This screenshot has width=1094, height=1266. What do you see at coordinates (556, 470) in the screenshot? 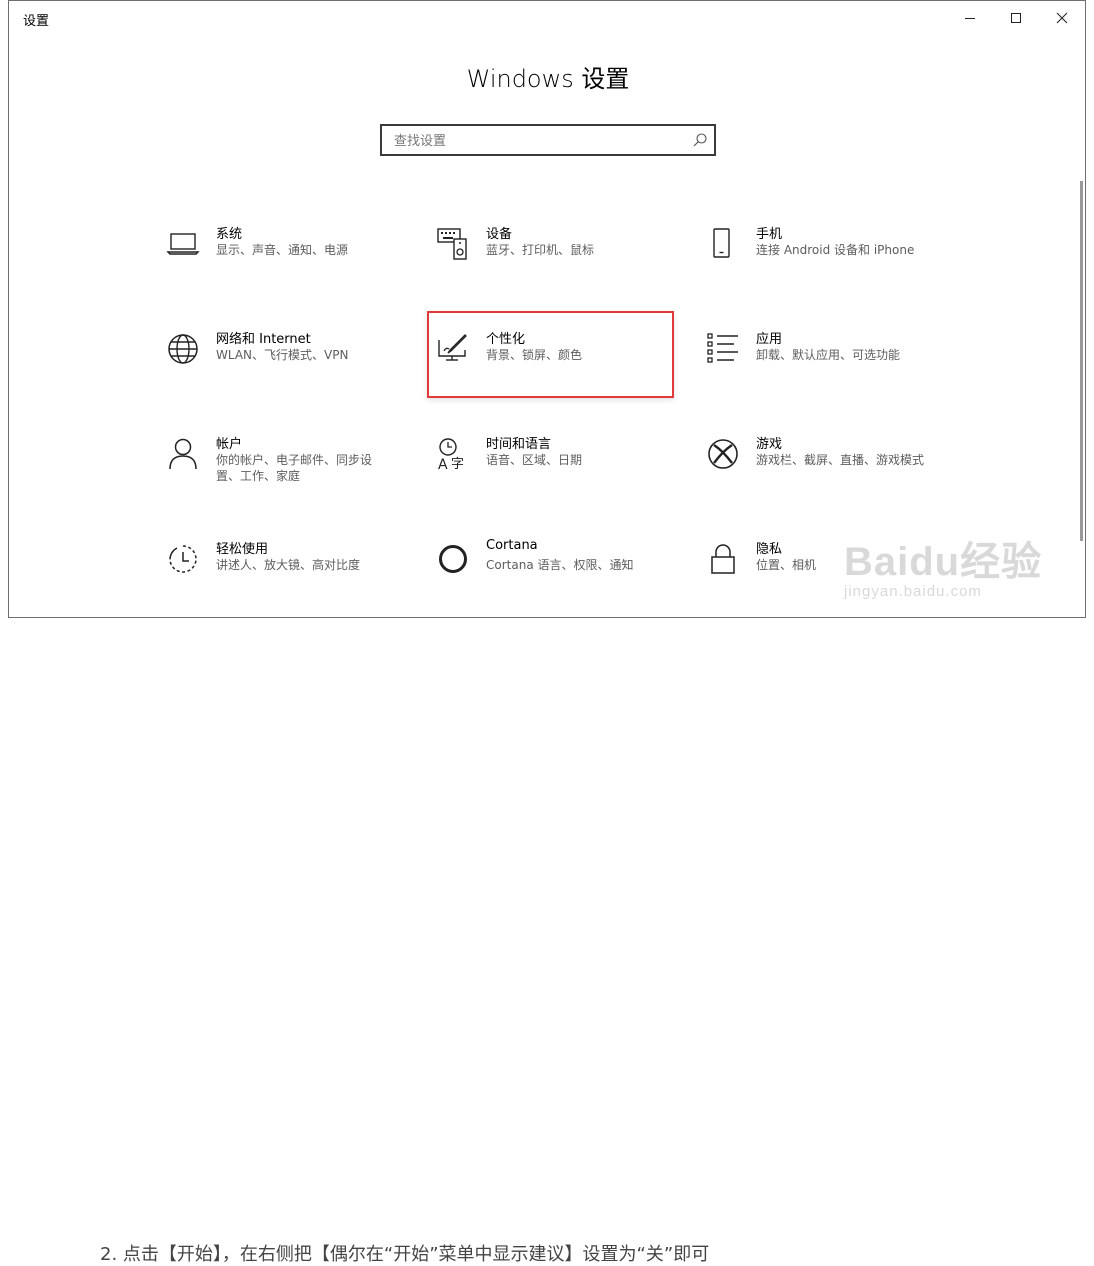
I see `tile-time-language: A 字 时间和语言 语音、区域、日期` at bounding box center [556, 470].